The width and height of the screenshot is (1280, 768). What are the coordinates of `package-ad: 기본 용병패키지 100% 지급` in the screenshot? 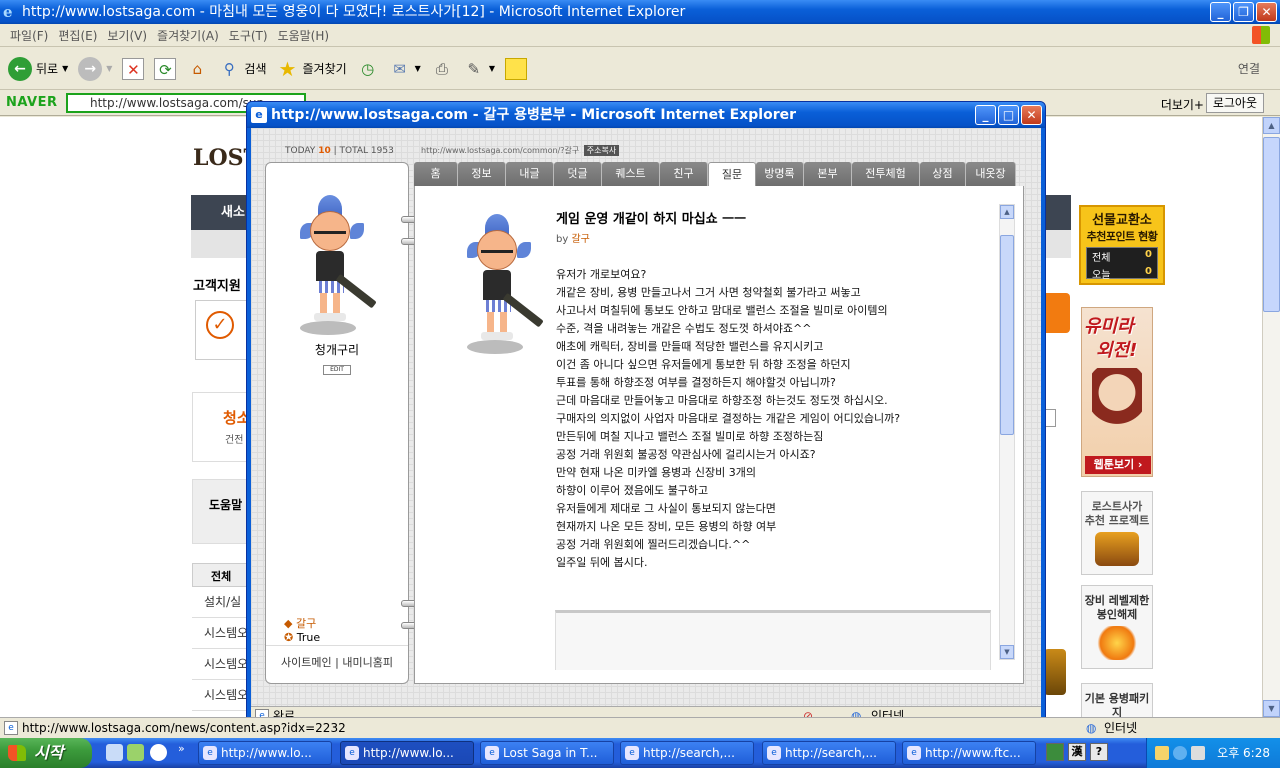 It's located at (1117, 700).